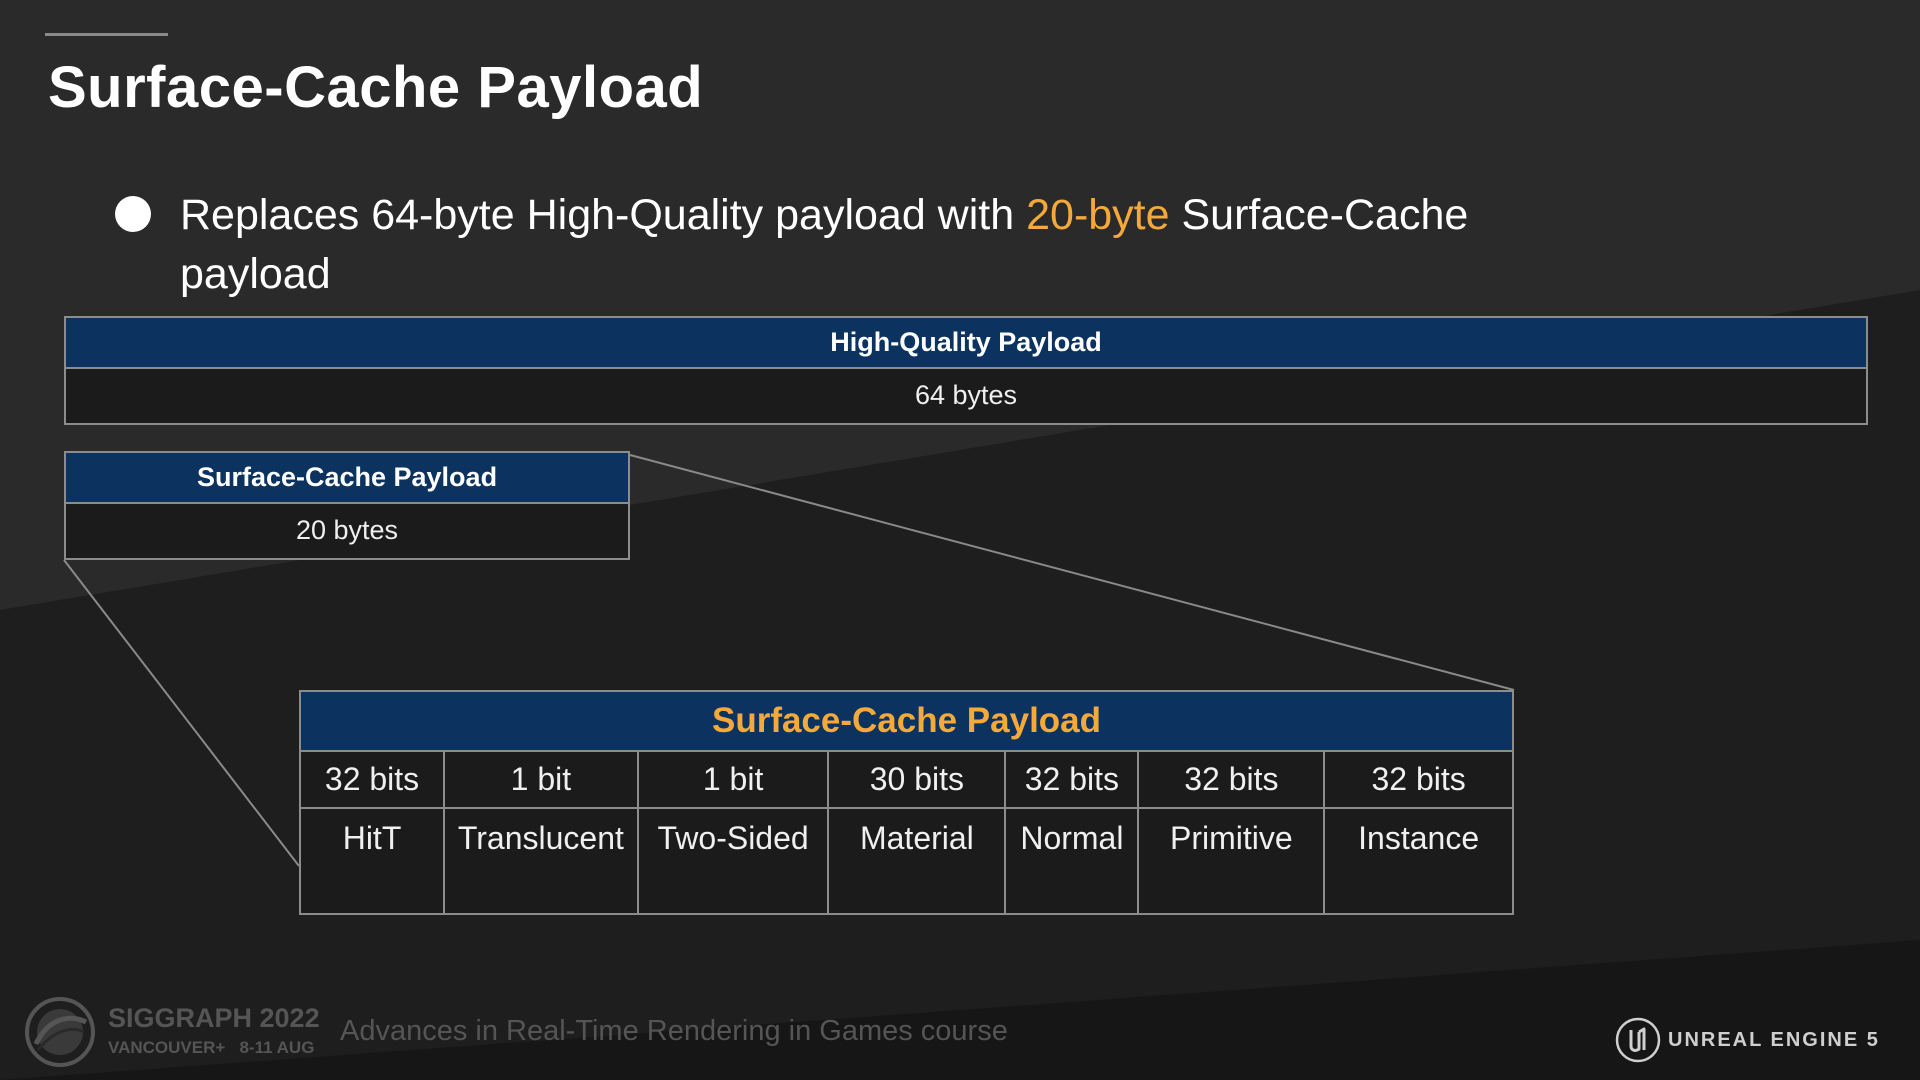 The width and height of the screenshot is (1920, 1080). I want to click on siggraph-subtitle: VANCOUVER+ 8-11 AUG, so click(211, 1047).